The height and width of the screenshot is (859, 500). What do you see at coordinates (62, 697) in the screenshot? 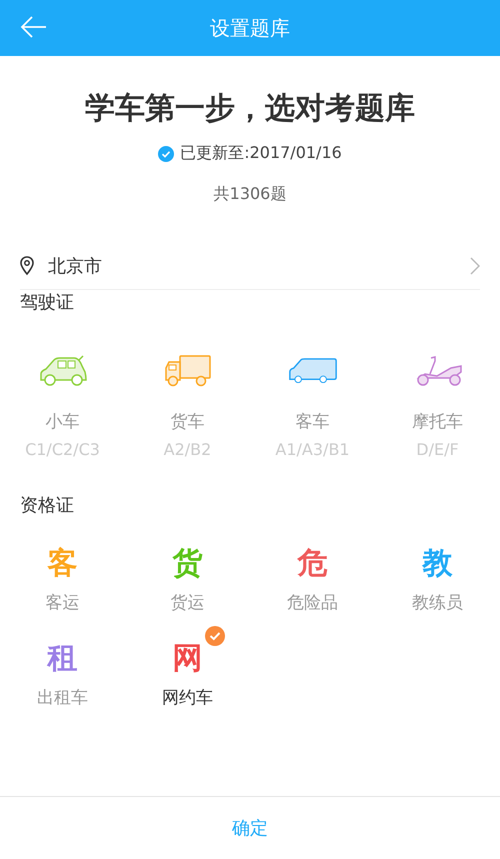
I see `certificate-option: 出租车` at bounding box center [62, 697].